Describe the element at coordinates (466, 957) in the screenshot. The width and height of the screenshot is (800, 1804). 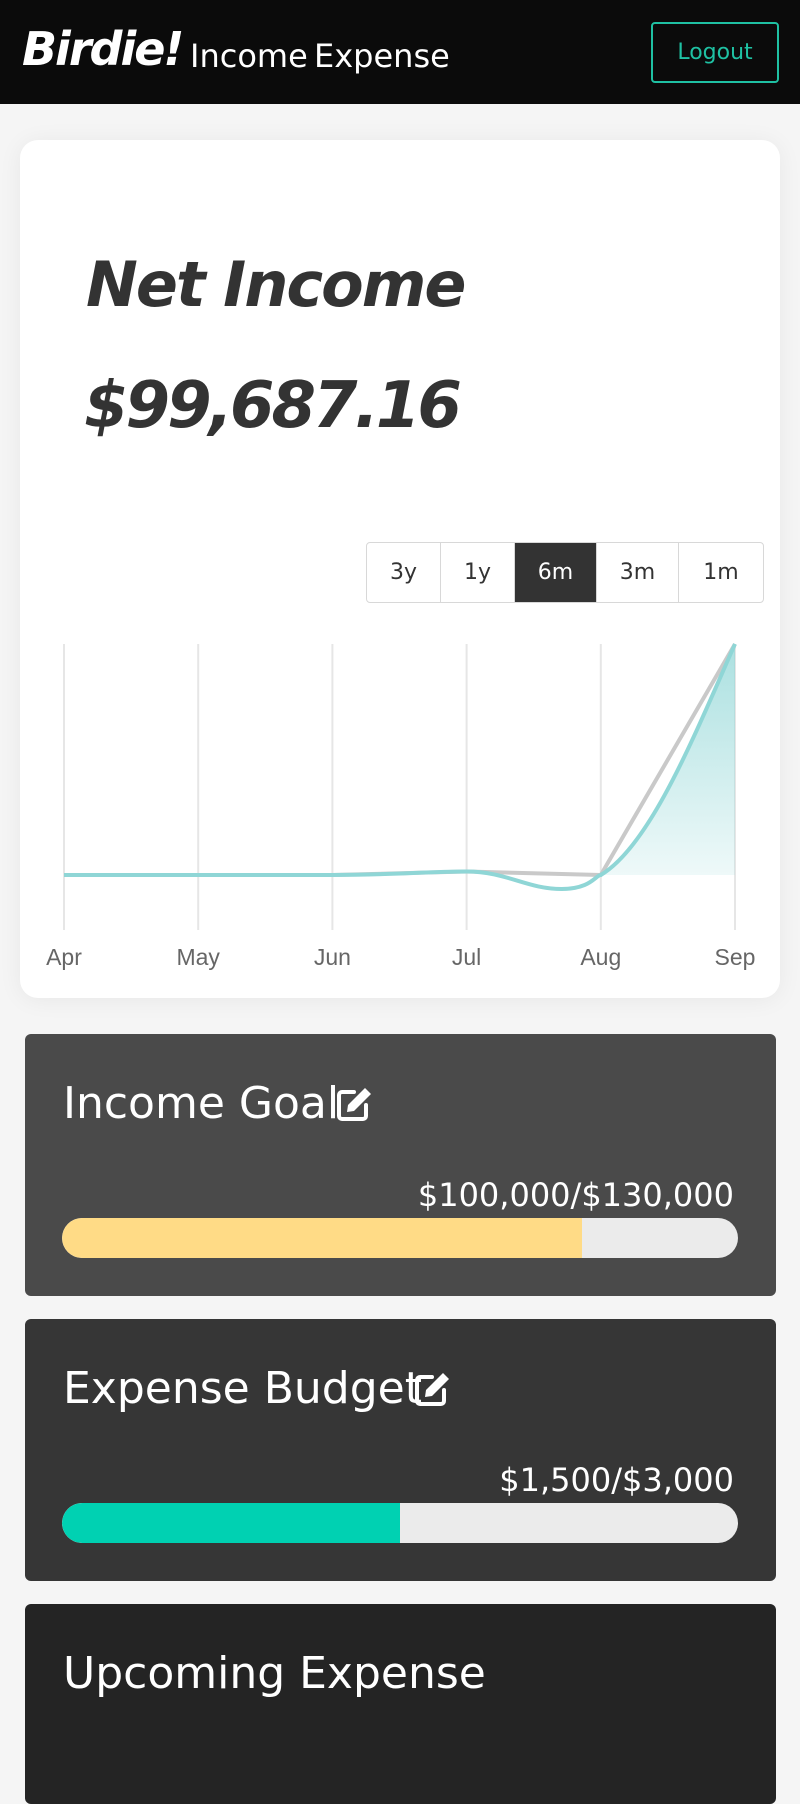
I see `chart-x-tick-label: Jul` at that location.